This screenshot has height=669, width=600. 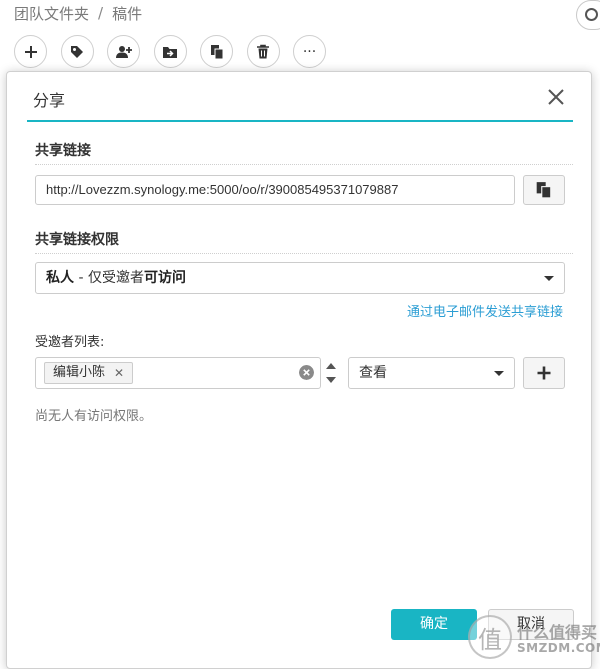 I want to click on more-button: ···, so click(x=309, y=51).